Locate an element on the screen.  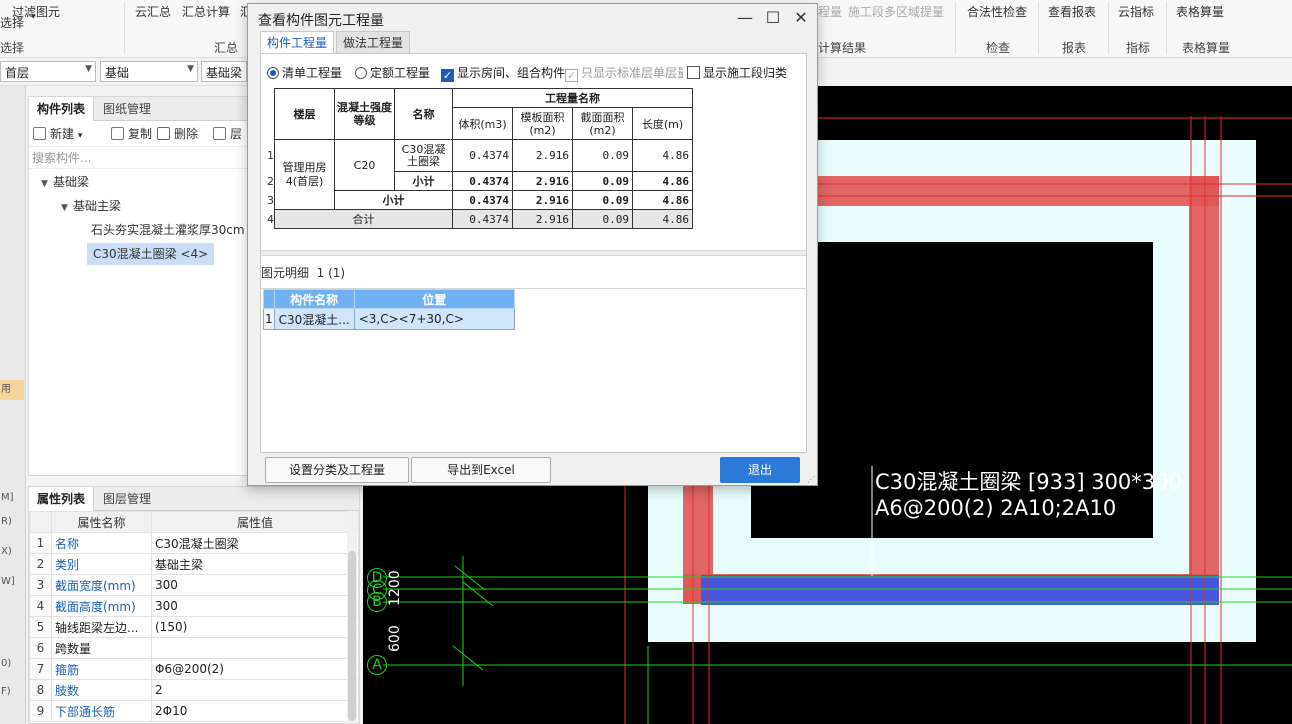
cell-section-area: 0.09 is located at coordinates (602, 155).